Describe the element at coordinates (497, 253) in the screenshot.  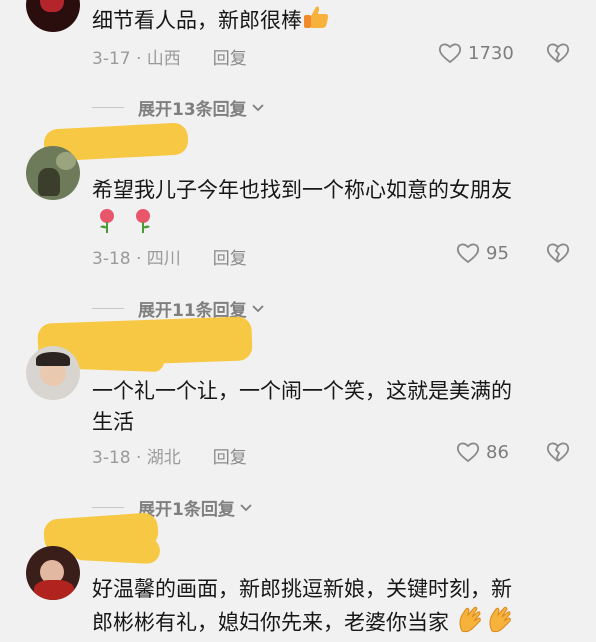
I see `like-count: 95` at that location.